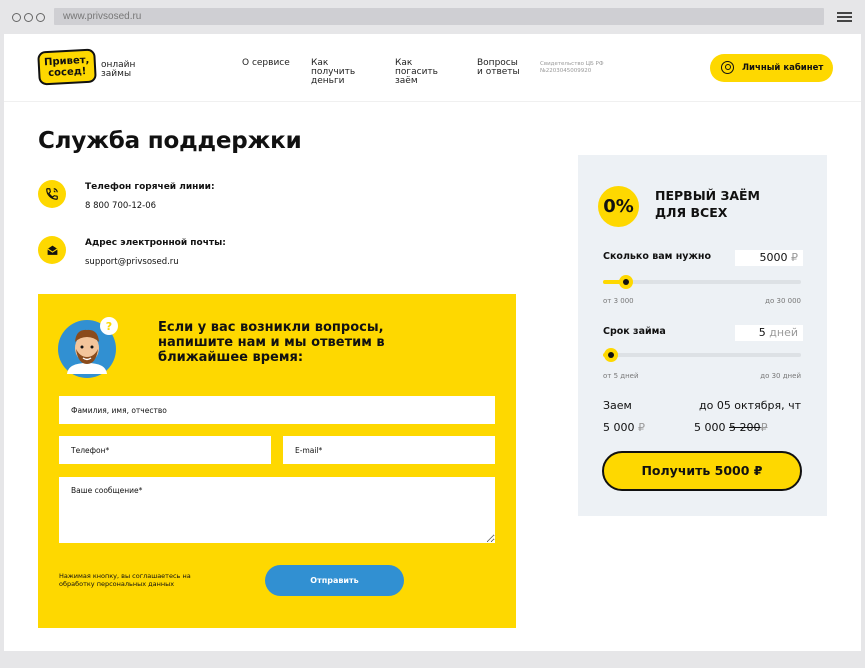 This screenshot has width=865, height=668. I want to click on offer-title: ПЕРВЫЙ ЗАЁМ ДЛЯ ВСЕХ, so click(707, 204).